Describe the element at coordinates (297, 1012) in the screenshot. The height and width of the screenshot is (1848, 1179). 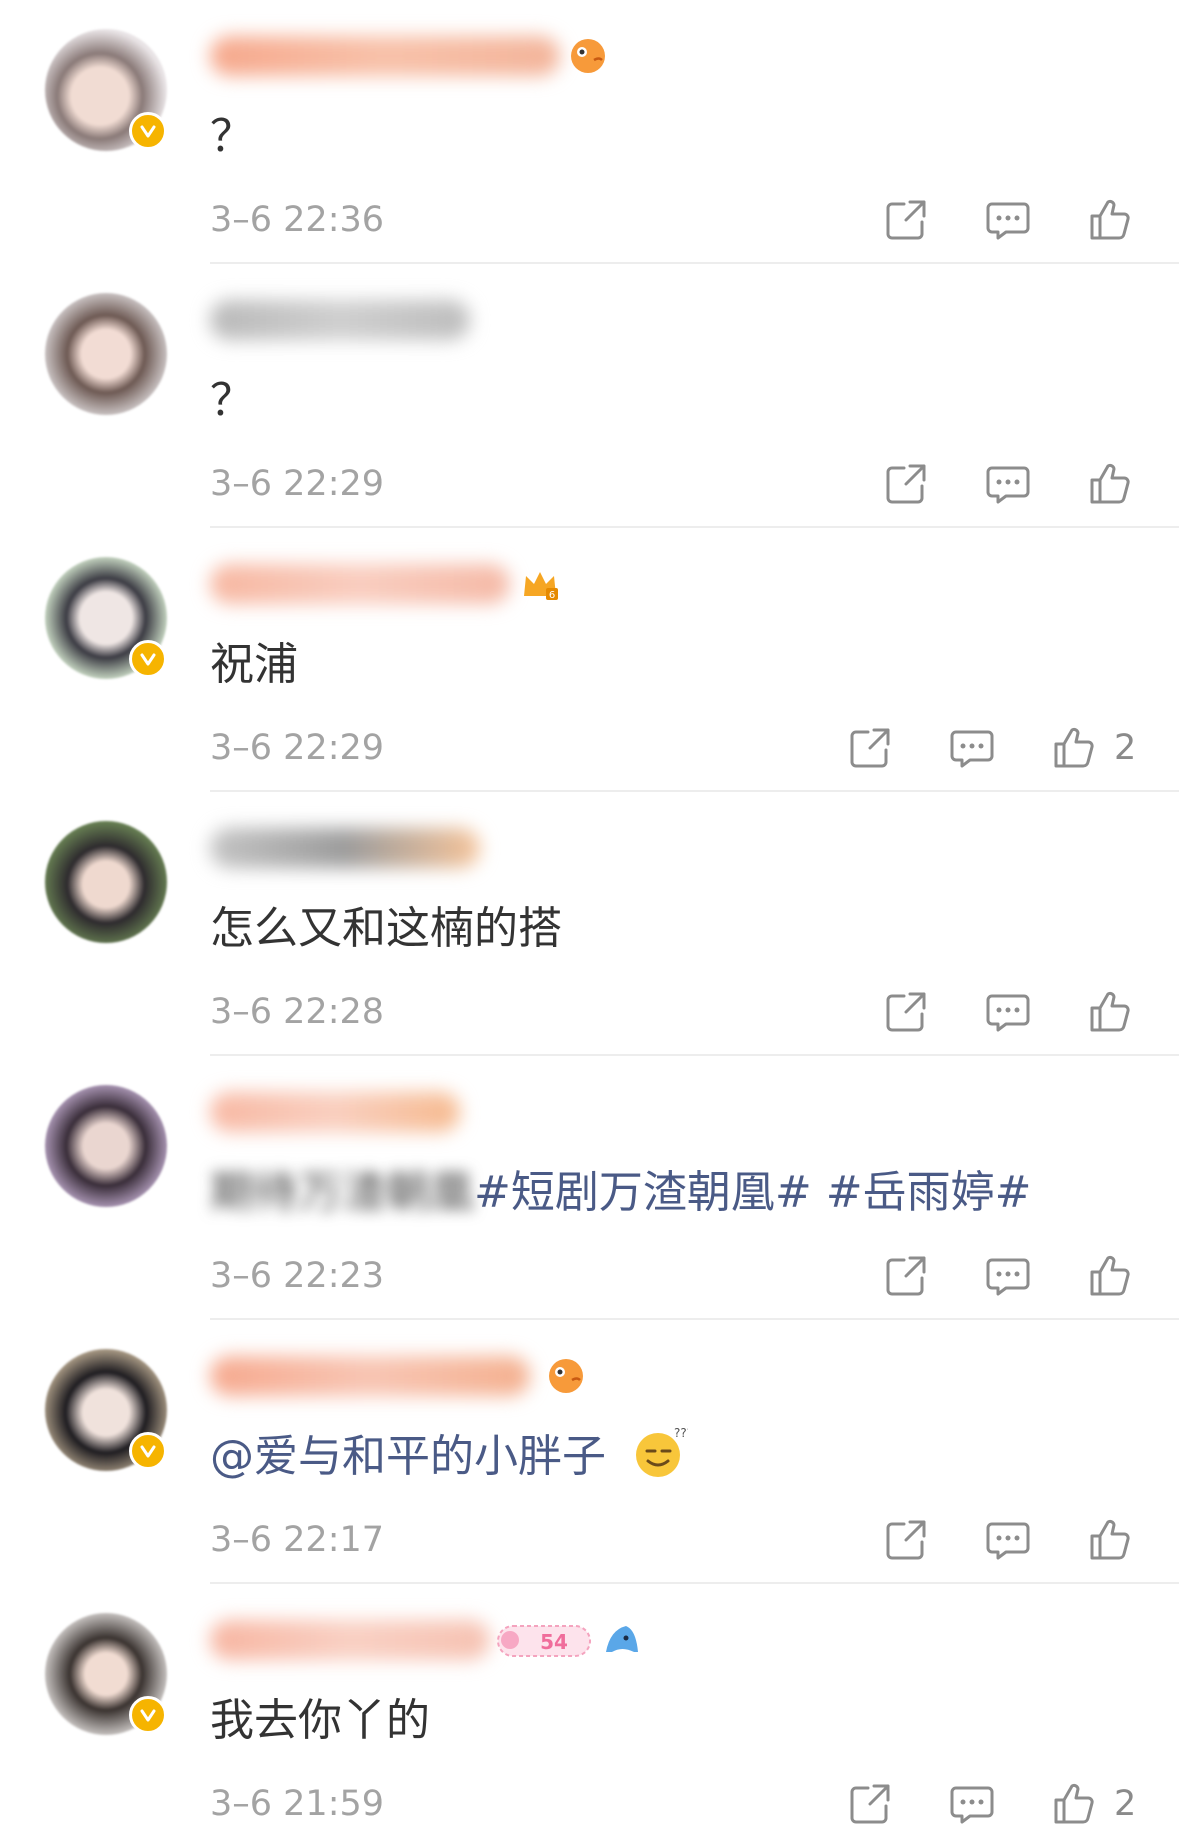
I see `comment-timestamp: 3–6 22:28` at that location.